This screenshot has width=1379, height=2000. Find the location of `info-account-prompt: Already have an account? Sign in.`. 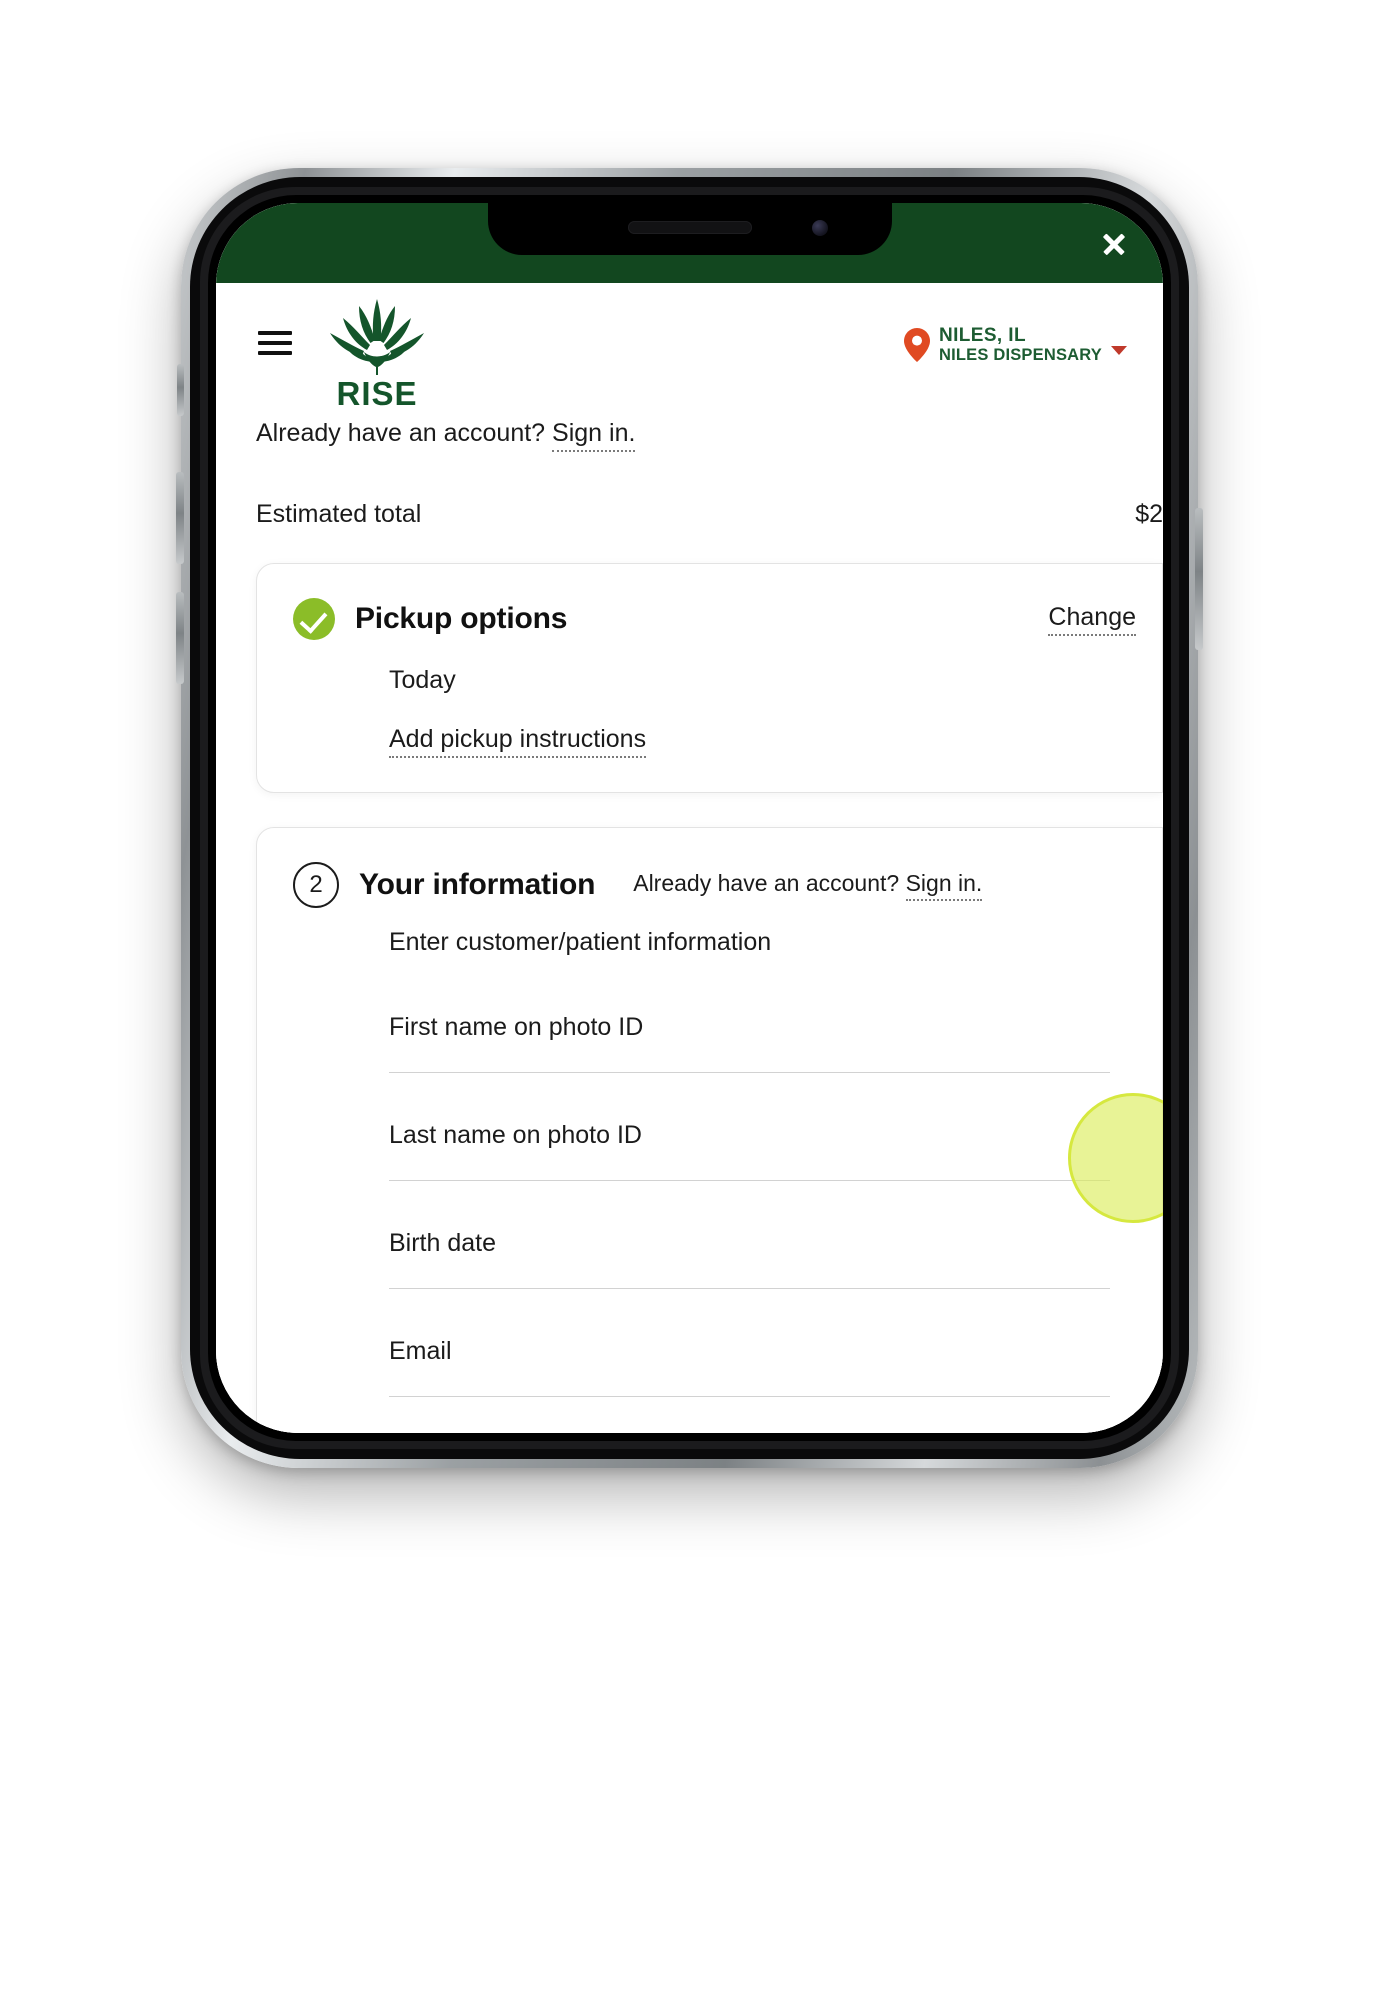

info-account-prompt: Already have an account? Sign in. is located at coordinates (808, 885).